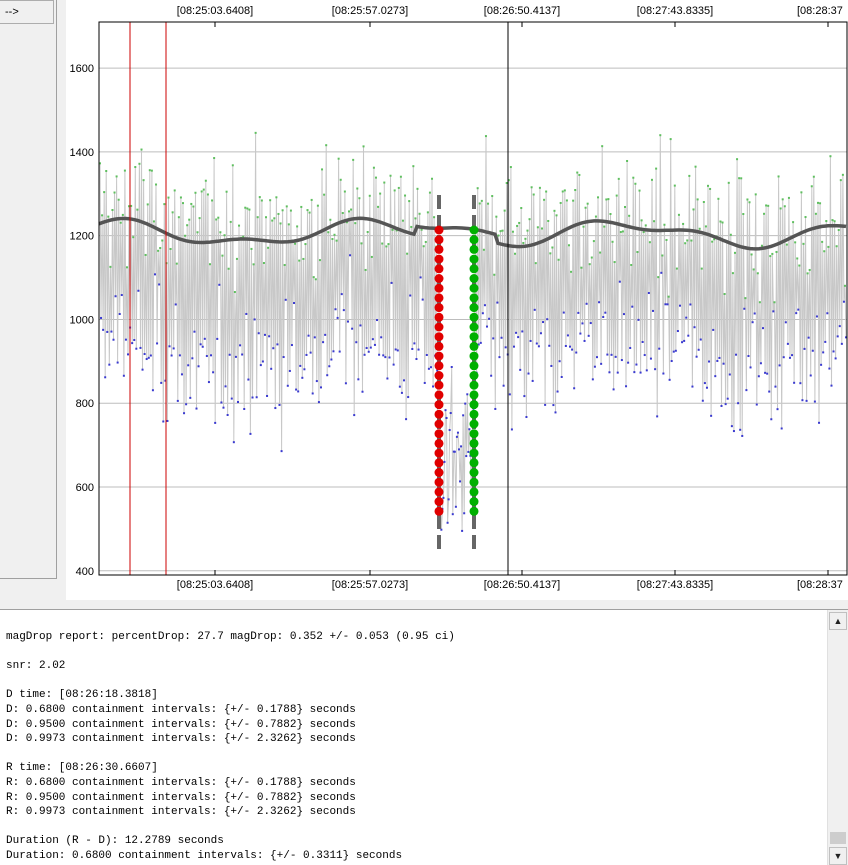 This screenshot has height=865, width=848. What do you see at coordinates (838, 856) in the screenshot?
I see `scroll-down-icon: ▼` at bounding box center [838, 856].